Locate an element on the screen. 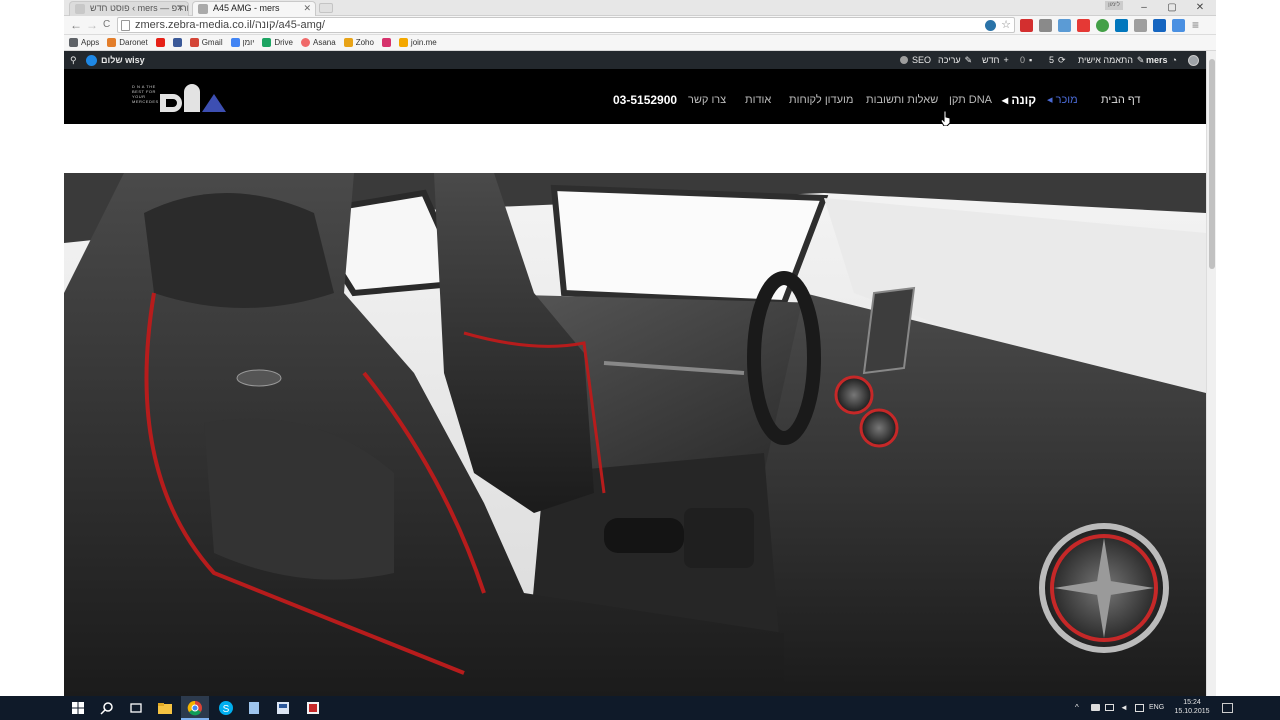  profile-button: לימון is located at coordinates (1114, 5).